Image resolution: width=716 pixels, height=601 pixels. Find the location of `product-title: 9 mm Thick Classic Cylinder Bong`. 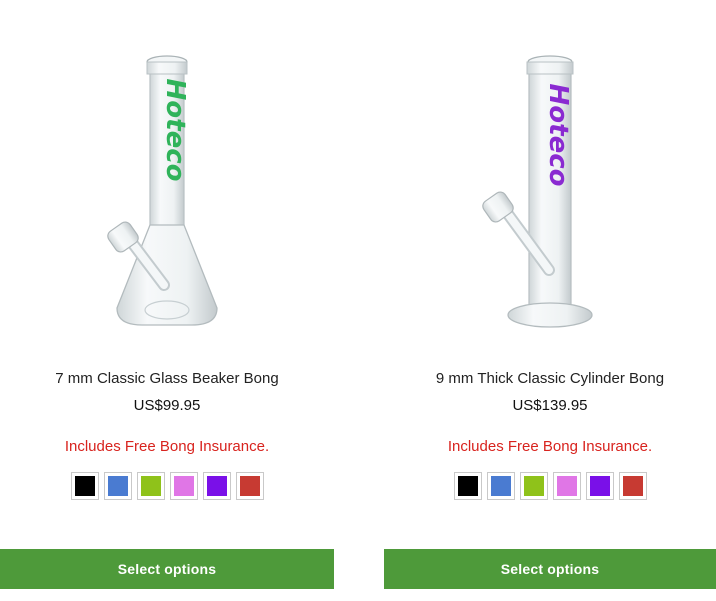

product-title: 9 mm Thick Classic Cylinder Bong is located at coordinates (550, 378).